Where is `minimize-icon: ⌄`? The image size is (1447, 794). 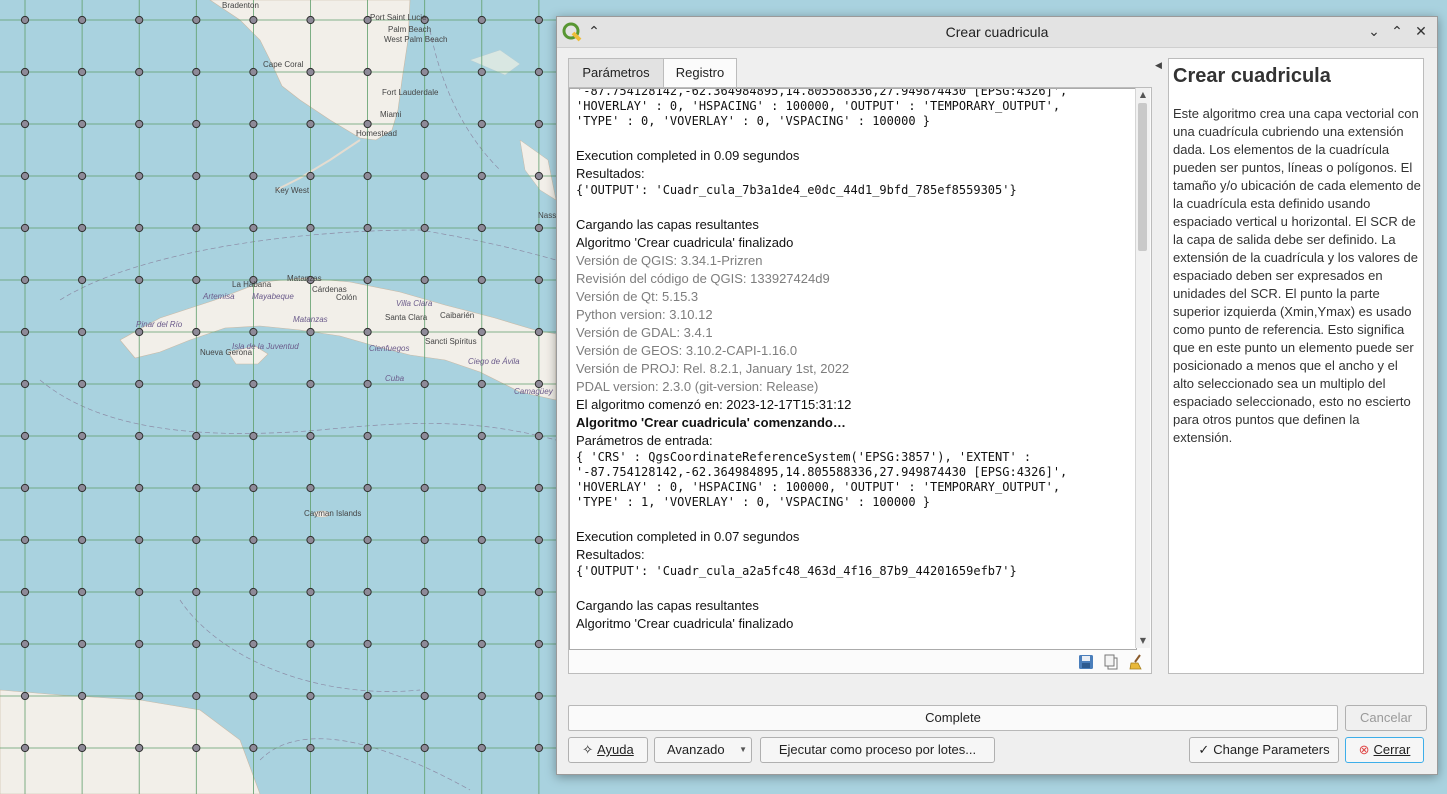 minimize-icon: ⌄ is located at coordinates (1374, 32).